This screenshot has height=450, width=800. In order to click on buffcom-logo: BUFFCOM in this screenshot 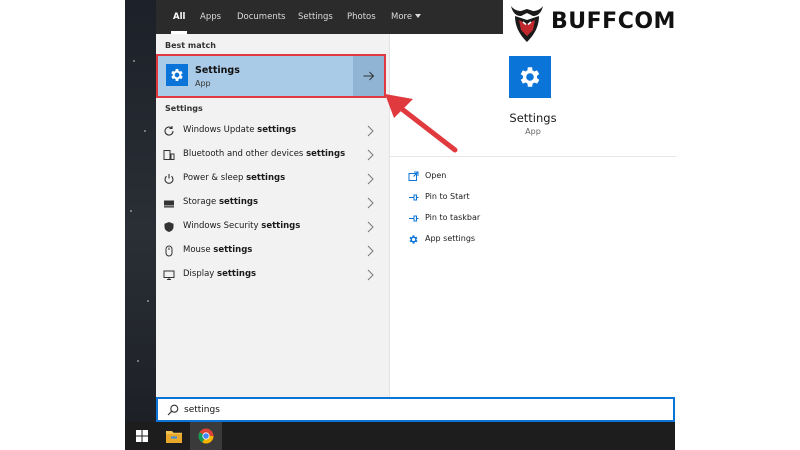, I will do `click(589, 22)`.